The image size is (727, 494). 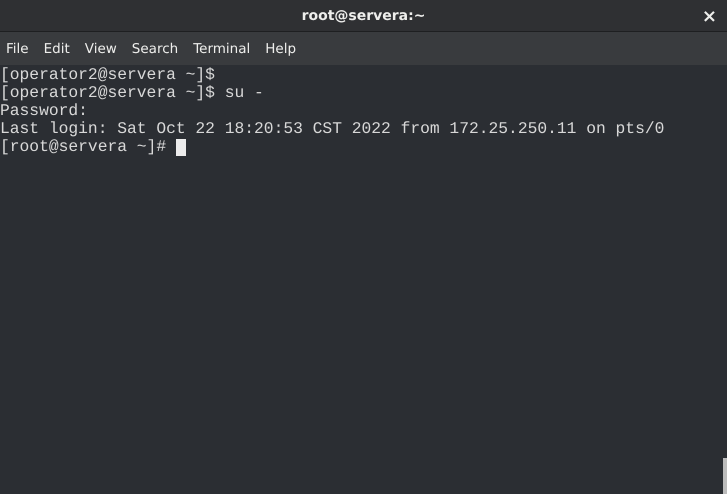 I want to click on terminal-line: [root@servera ~]#, so click(x=83, y=147).